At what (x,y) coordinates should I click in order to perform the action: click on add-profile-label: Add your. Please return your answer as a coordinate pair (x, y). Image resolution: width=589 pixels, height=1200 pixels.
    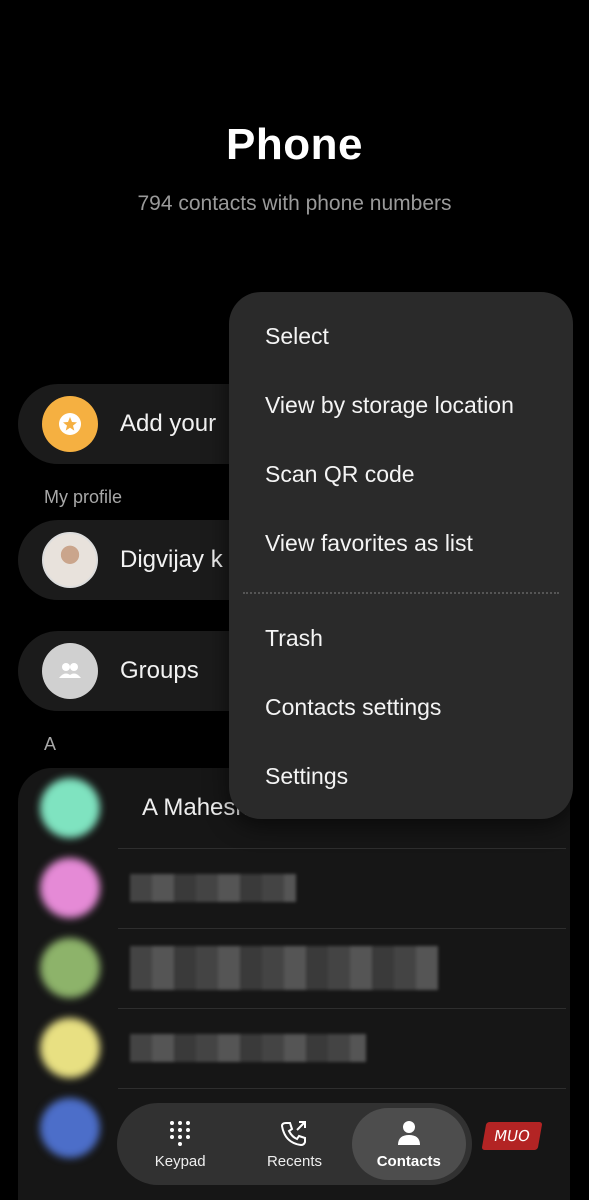
    Looking at the image, I should click on (168, 423).